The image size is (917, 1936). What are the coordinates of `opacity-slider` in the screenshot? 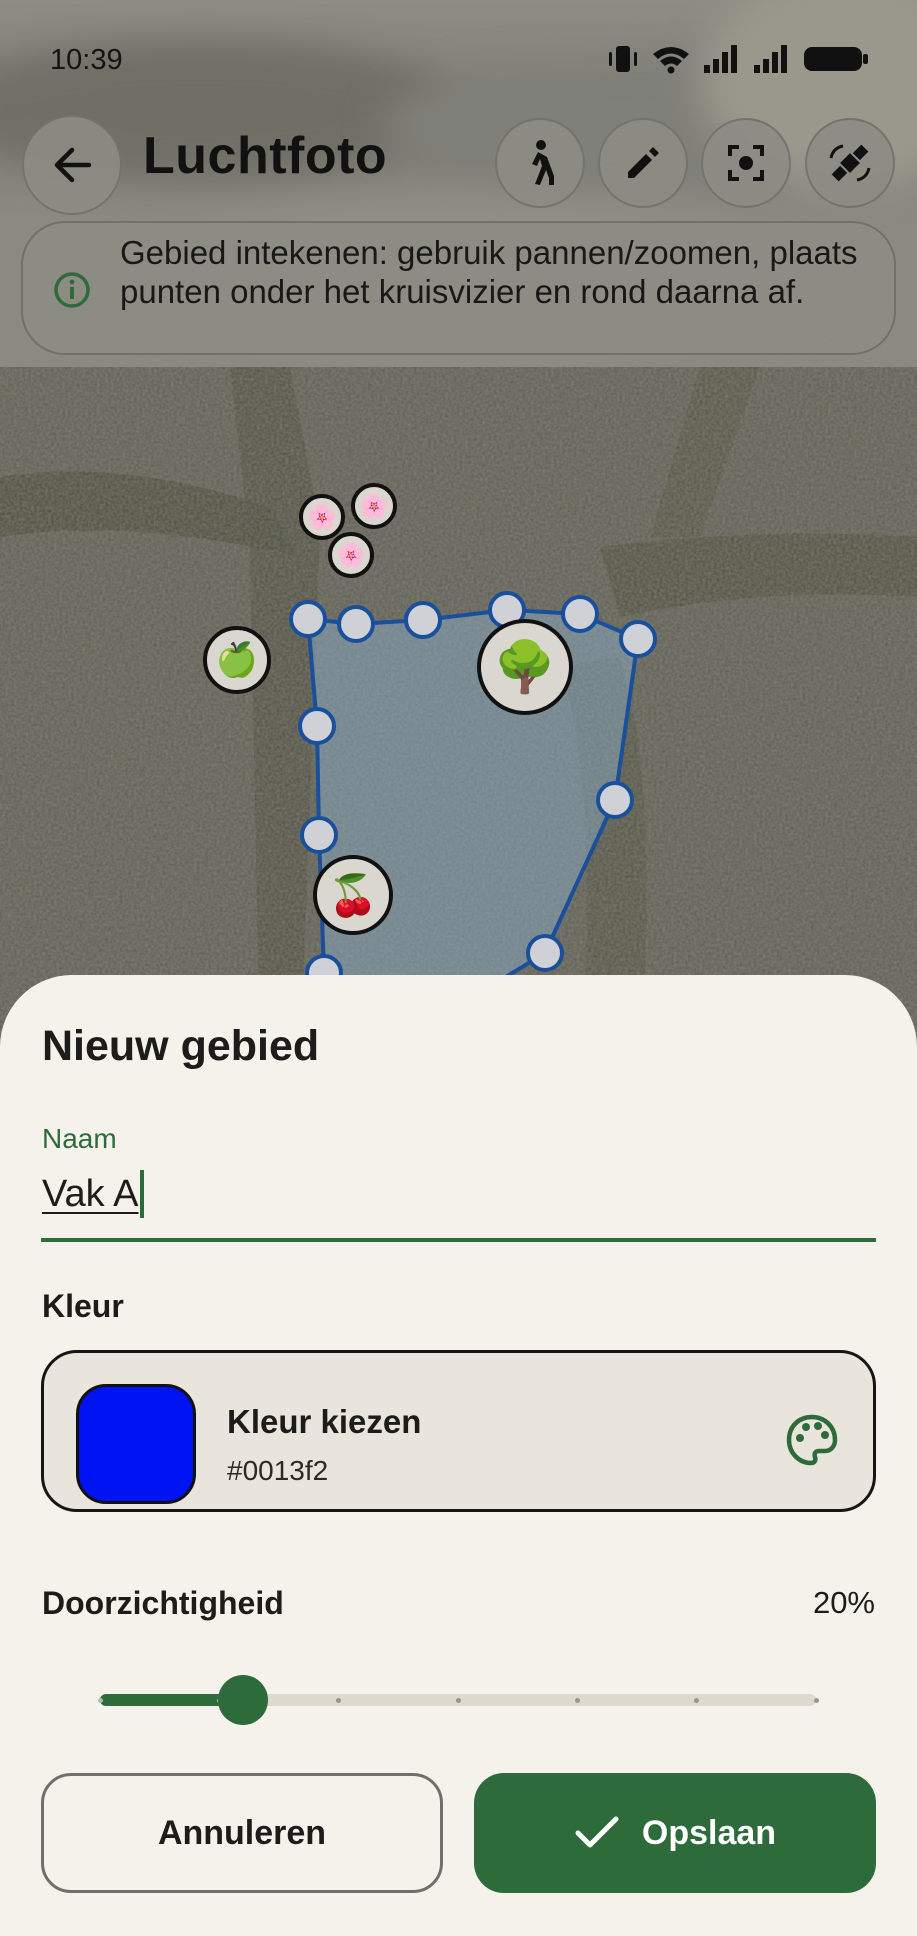 It's located at (458, 1700).